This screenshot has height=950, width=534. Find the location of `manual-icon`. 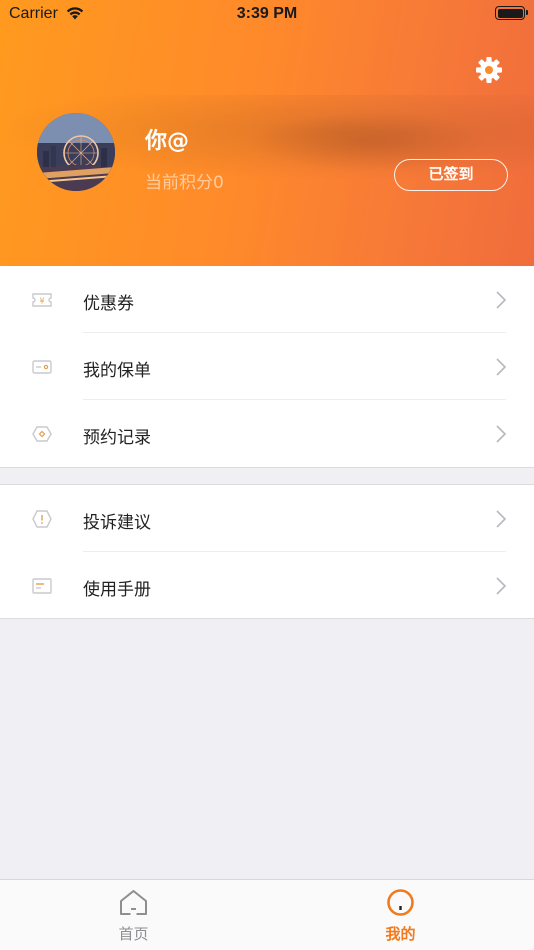

manual-icon is located at coordinates (42, 586).